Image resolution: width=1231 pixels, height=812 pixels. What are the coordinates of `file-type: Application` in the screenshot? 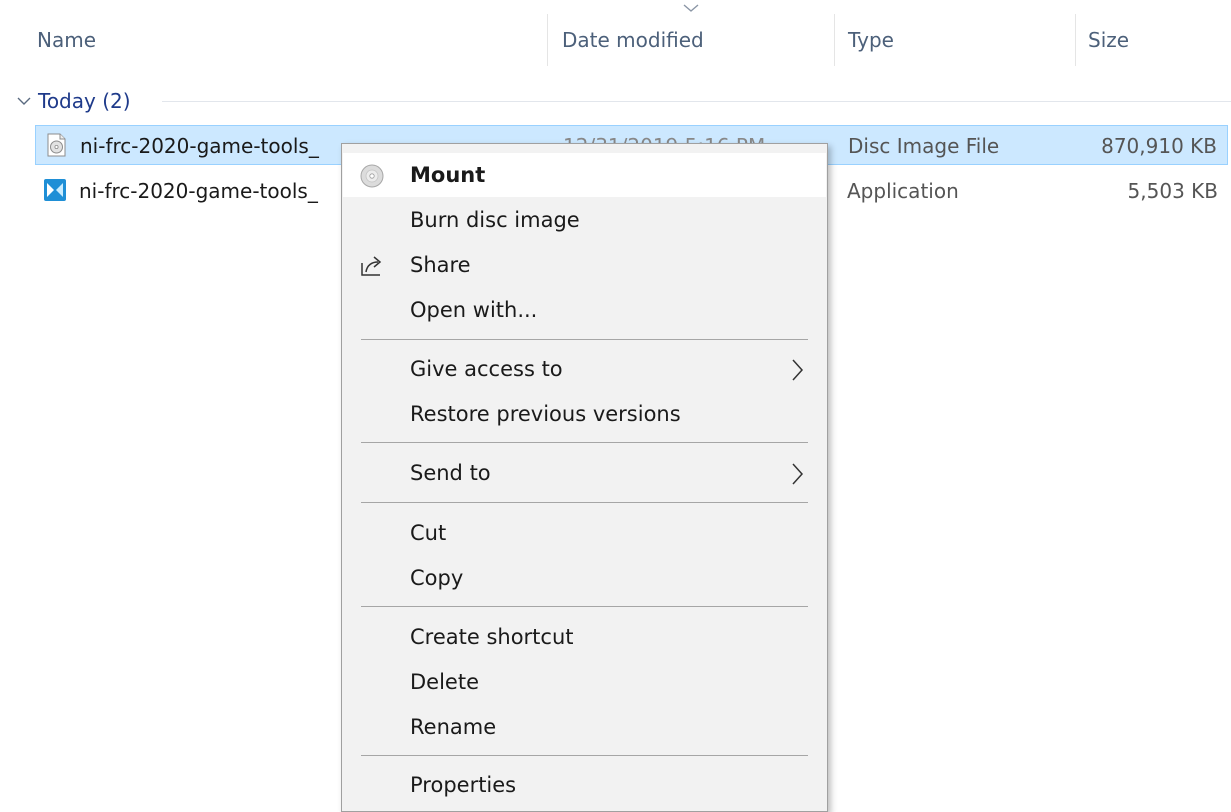 It's located at (903, 191).